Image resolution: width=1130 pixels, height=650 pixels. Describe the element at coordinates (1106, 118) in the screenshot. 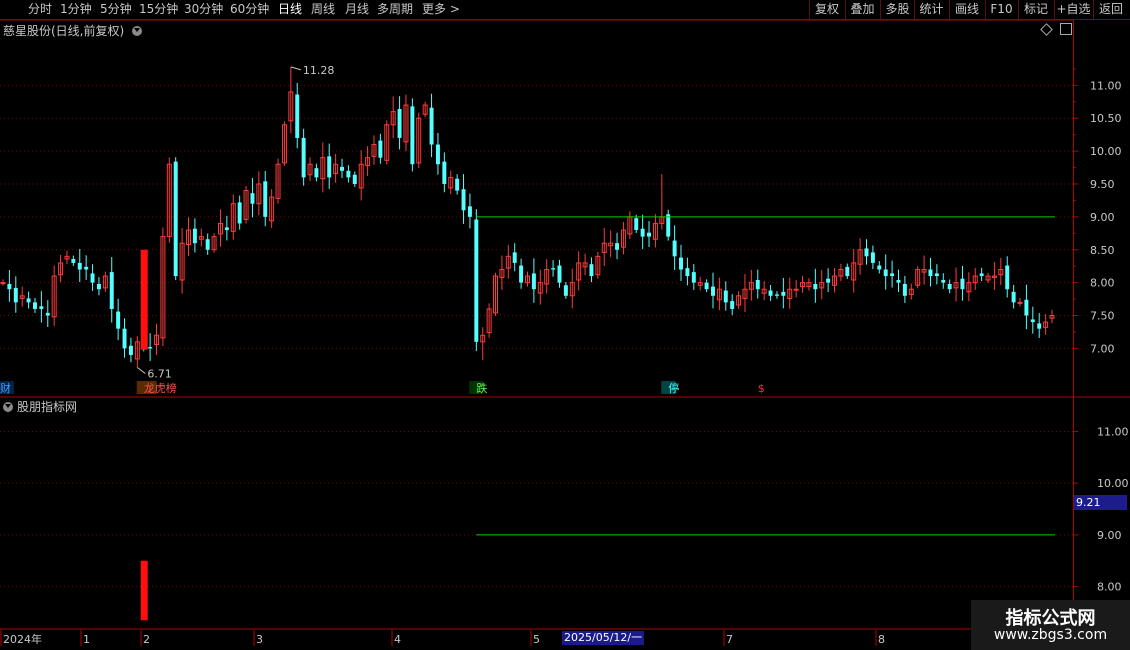

I see `y-tick-label: 10.50` at that location.